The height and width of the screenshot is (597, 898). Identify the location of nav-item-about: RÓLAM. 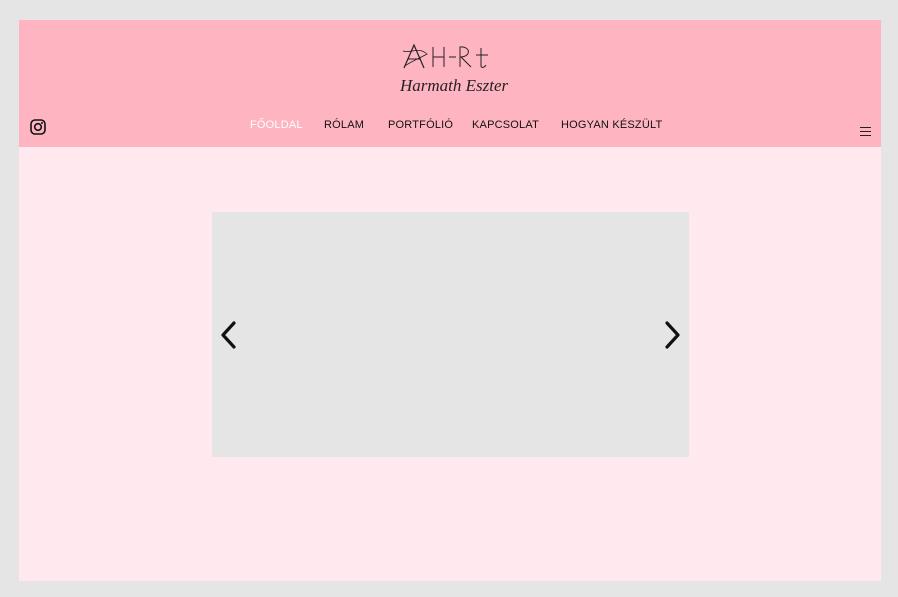
(344, 125).